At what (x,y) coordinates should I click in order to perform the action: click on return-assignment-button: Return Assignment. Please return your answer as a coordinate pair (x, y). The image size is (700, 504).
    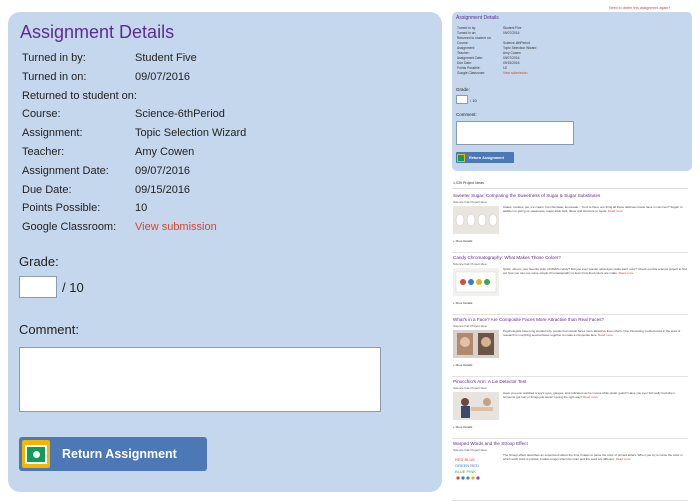
    Looking at the image, I should click on (113, 454).